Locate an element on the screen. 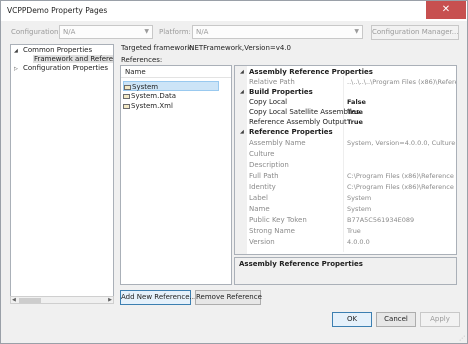 The height and width of the screenshot is (344, 468). title-bar: VCPPDemo Property Pages ✕ is located at coordinates (234, 11).